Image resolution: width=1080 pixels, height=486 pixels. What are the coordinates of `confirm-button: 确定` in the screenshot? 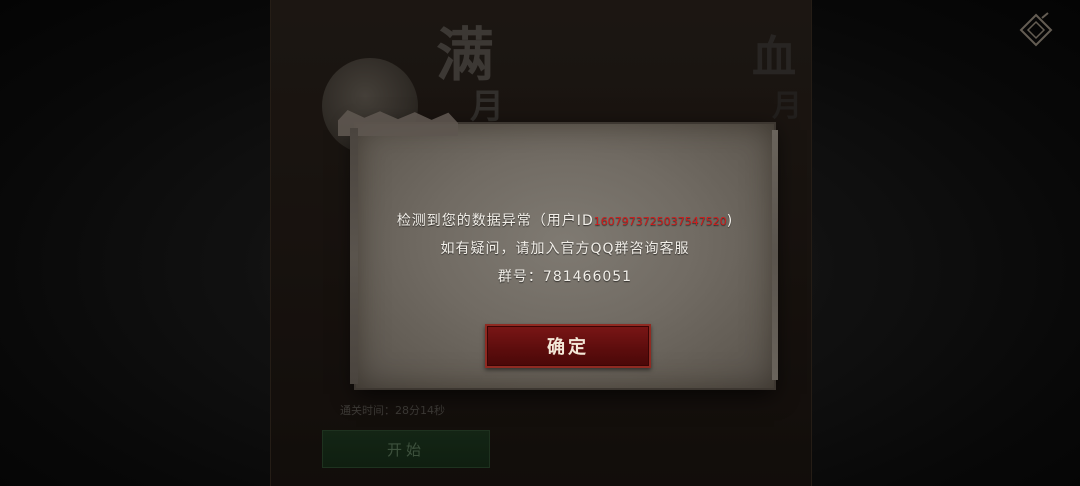 It's located at (568, 346).